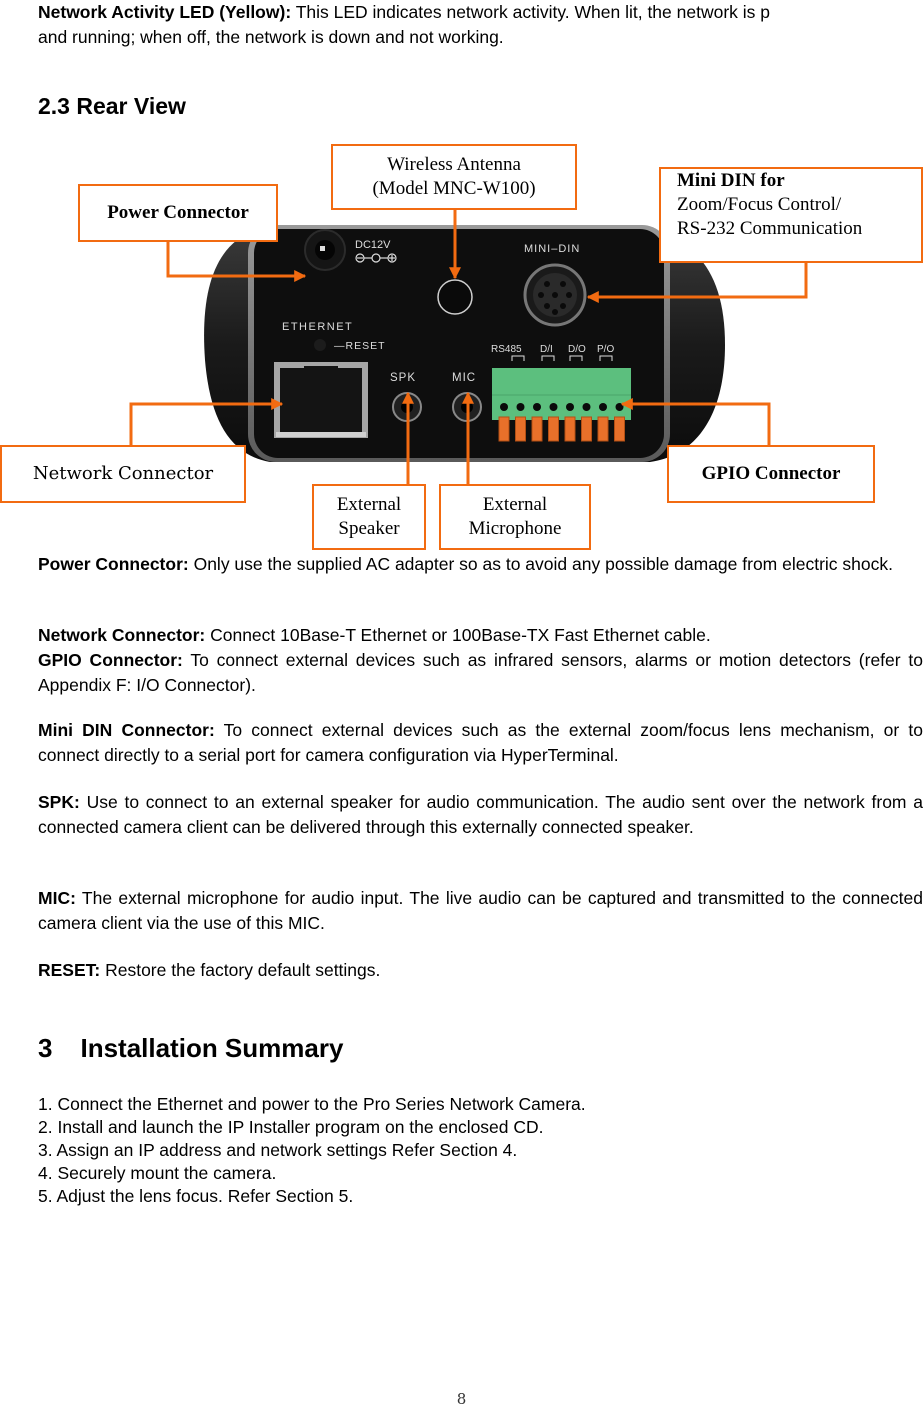 The width and height of the screenshot is (923, 1410). I want to click on page-number: 8, so click(461, 1399).